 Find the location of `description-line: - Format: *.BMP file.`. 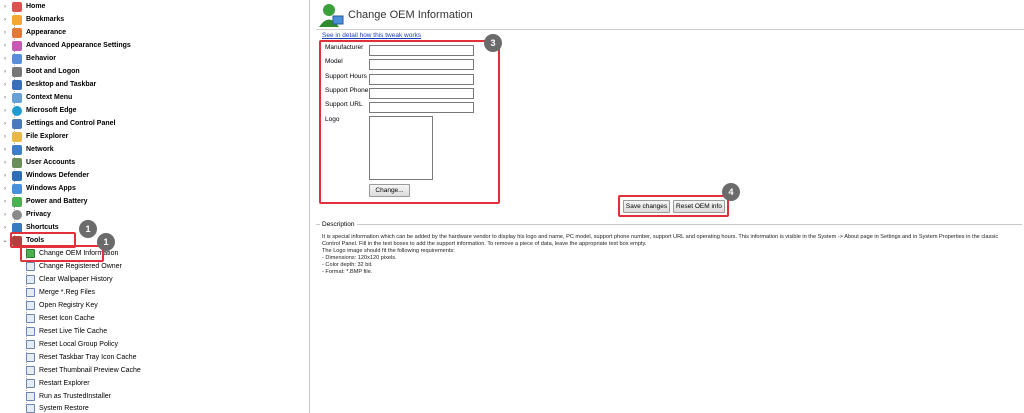

description-line: - Format: *.BMP file. is located at coordinates (347, 272).